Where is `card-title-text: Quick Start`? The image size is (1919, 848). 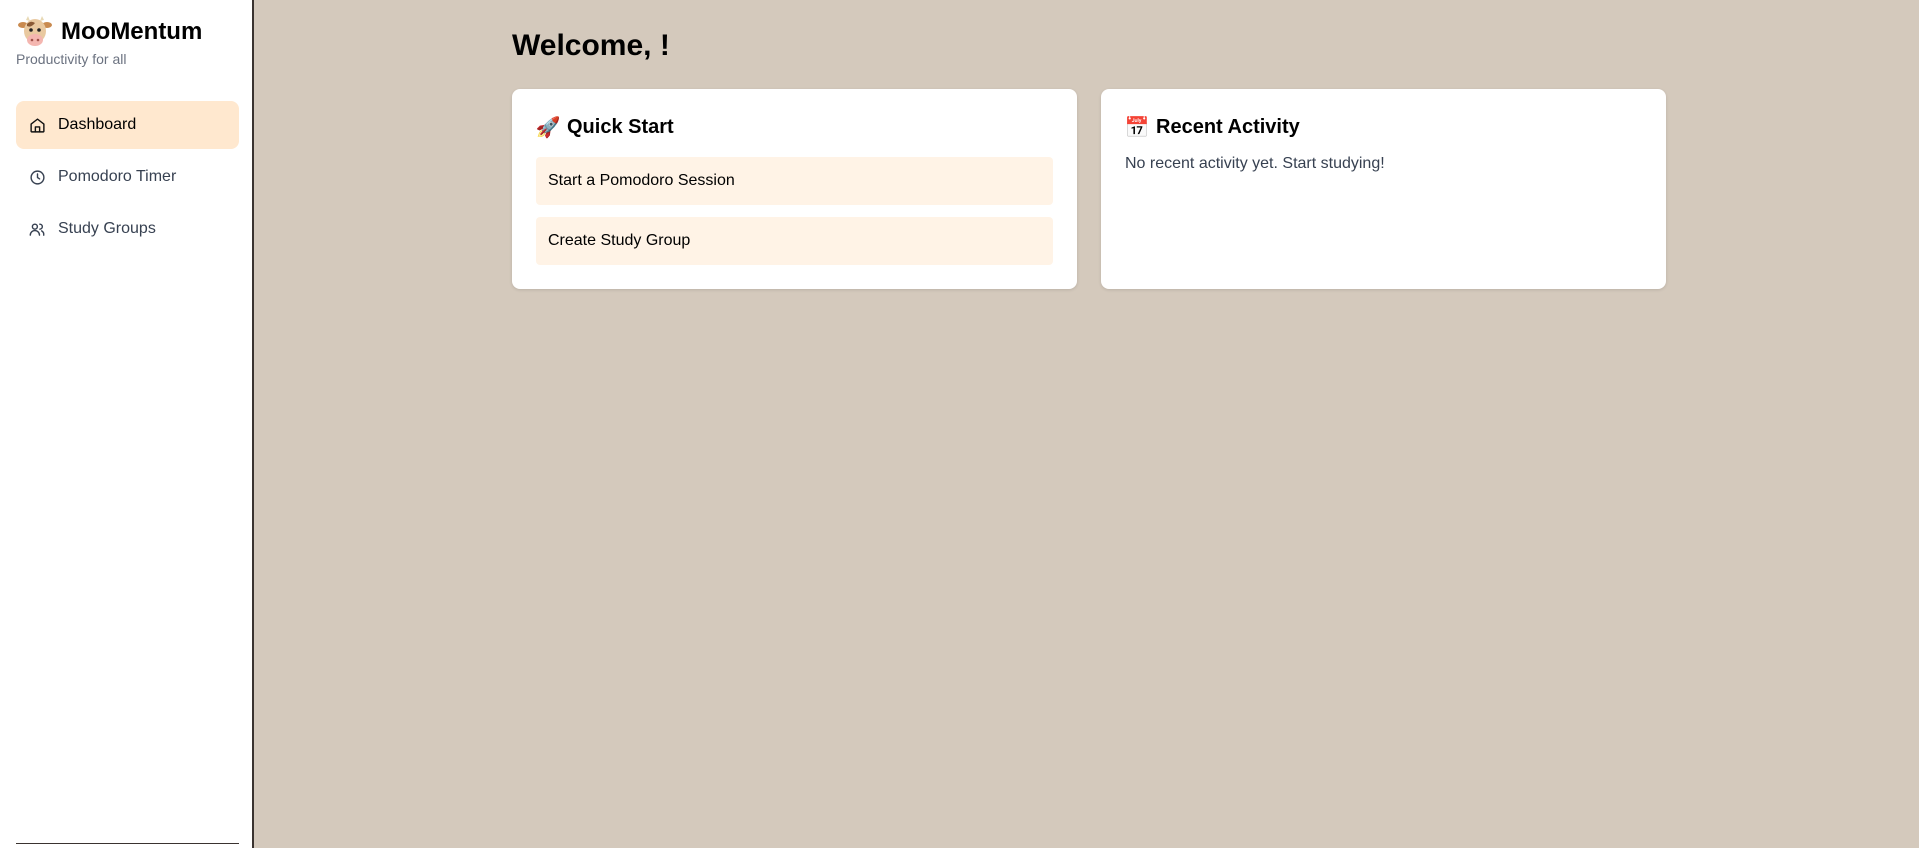
card-title-text: Quick Start is located at coordinates (620, 126).